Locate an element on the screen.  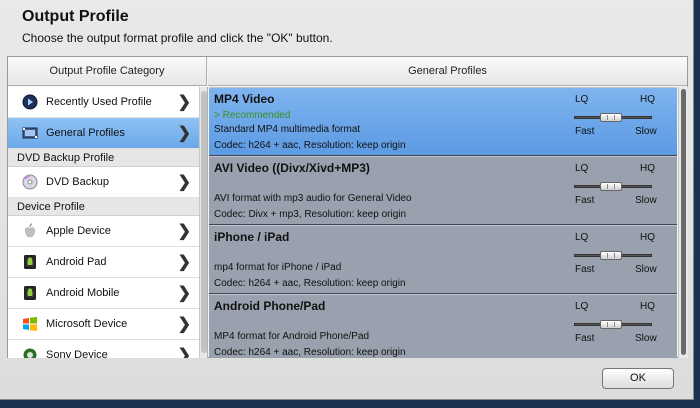
category-item-sony-device: Sony Device ❯ is located at coordinates (103, 349).